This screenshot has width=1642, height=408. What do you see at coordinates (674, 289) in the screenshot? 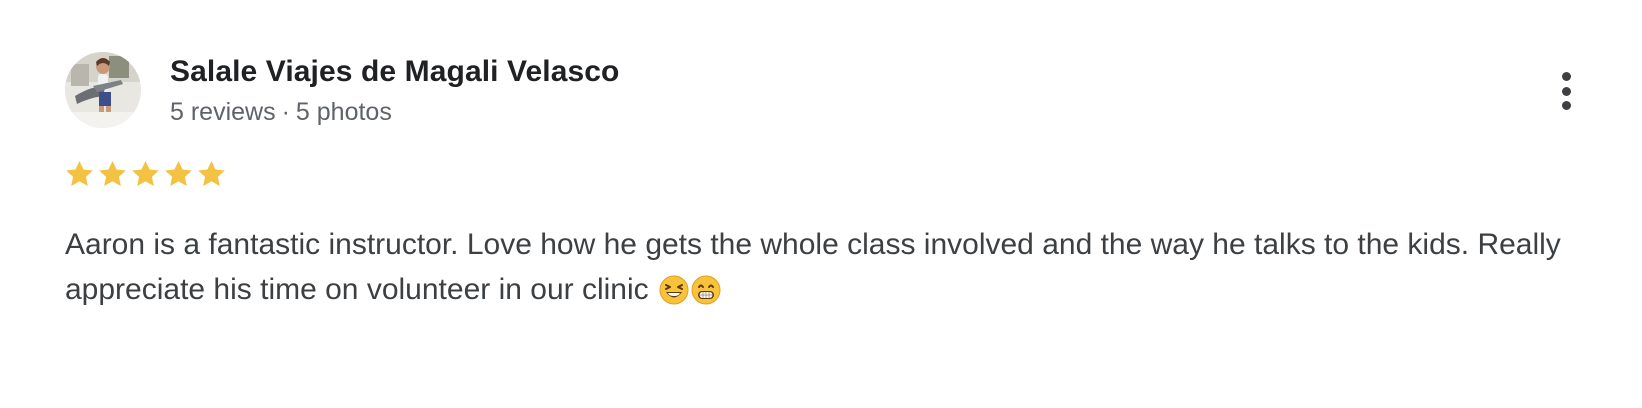
I see `laughing-face-emoji` at bounding box center [674, 289].